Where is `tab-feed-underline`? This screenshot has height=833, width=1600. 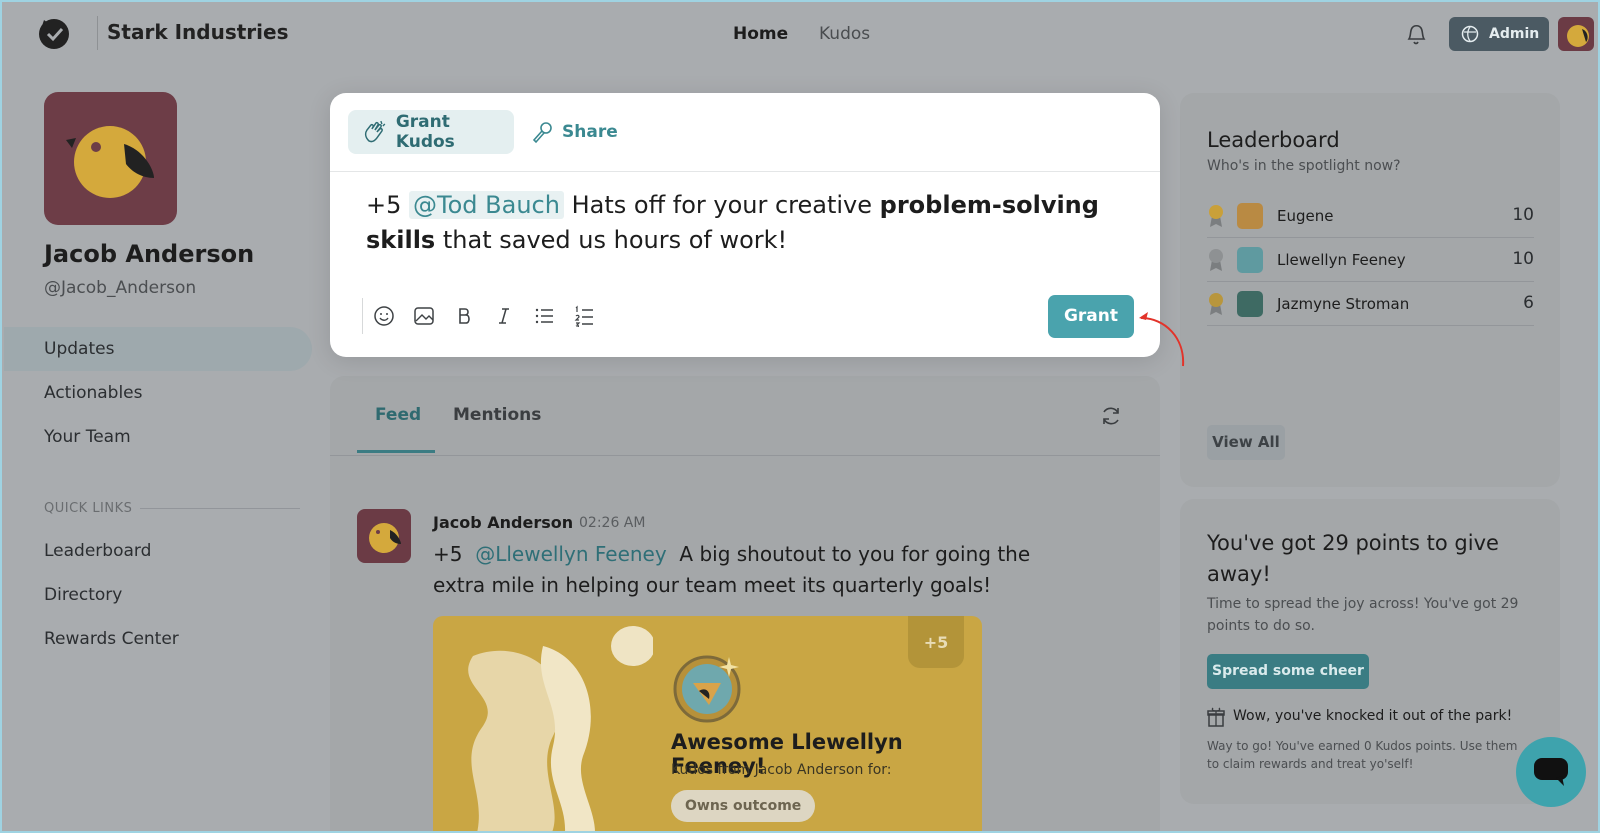 tab-feed-underline is located at coordinates (396, 451).